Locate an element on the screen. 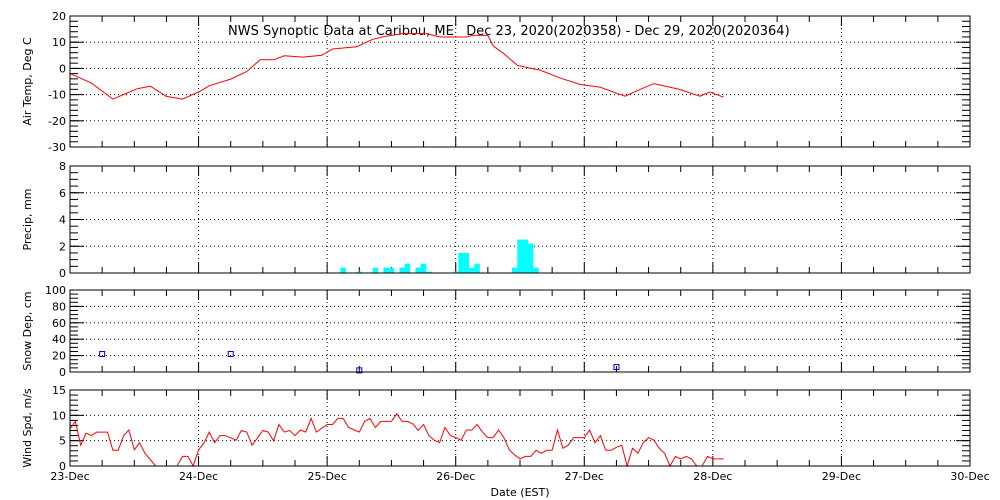 The image size is (1000, 500). y-tick-label: 60 is located at coordinates (59, 323).